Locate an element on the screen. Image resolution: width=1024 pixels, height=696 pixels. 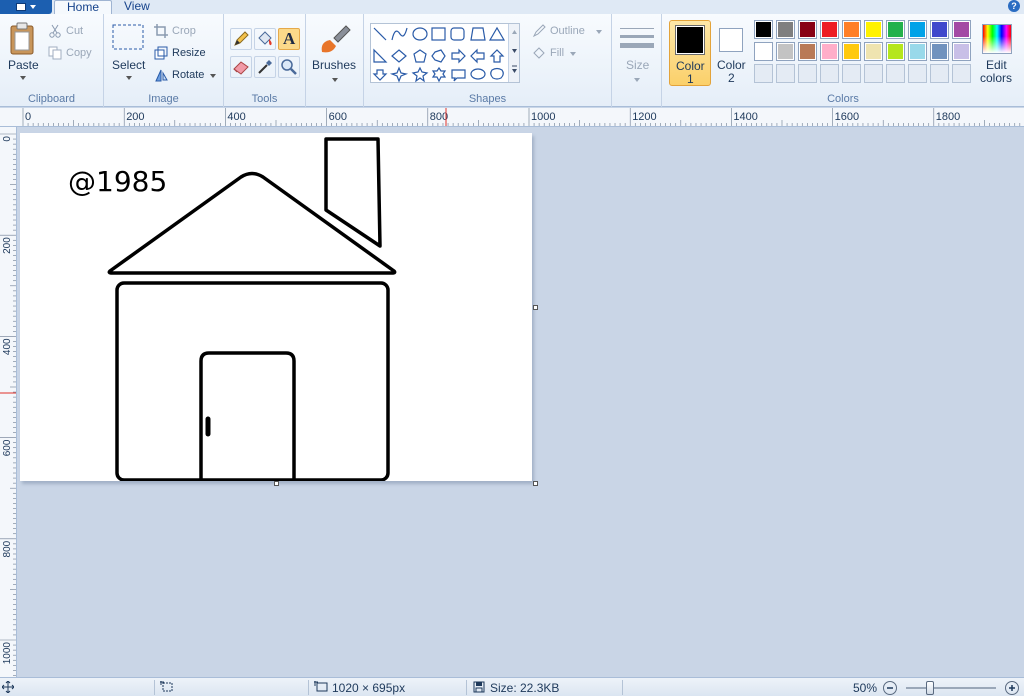
zoom-slider is located at coordinates (951, 688).